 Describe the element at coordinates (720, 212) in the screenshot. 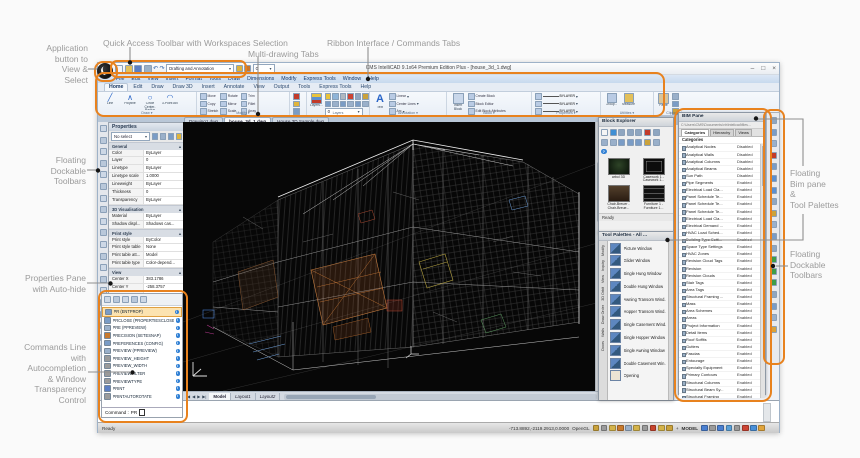

I see `bim-category-row: Panel Schedule Te... Enabled` at that location.